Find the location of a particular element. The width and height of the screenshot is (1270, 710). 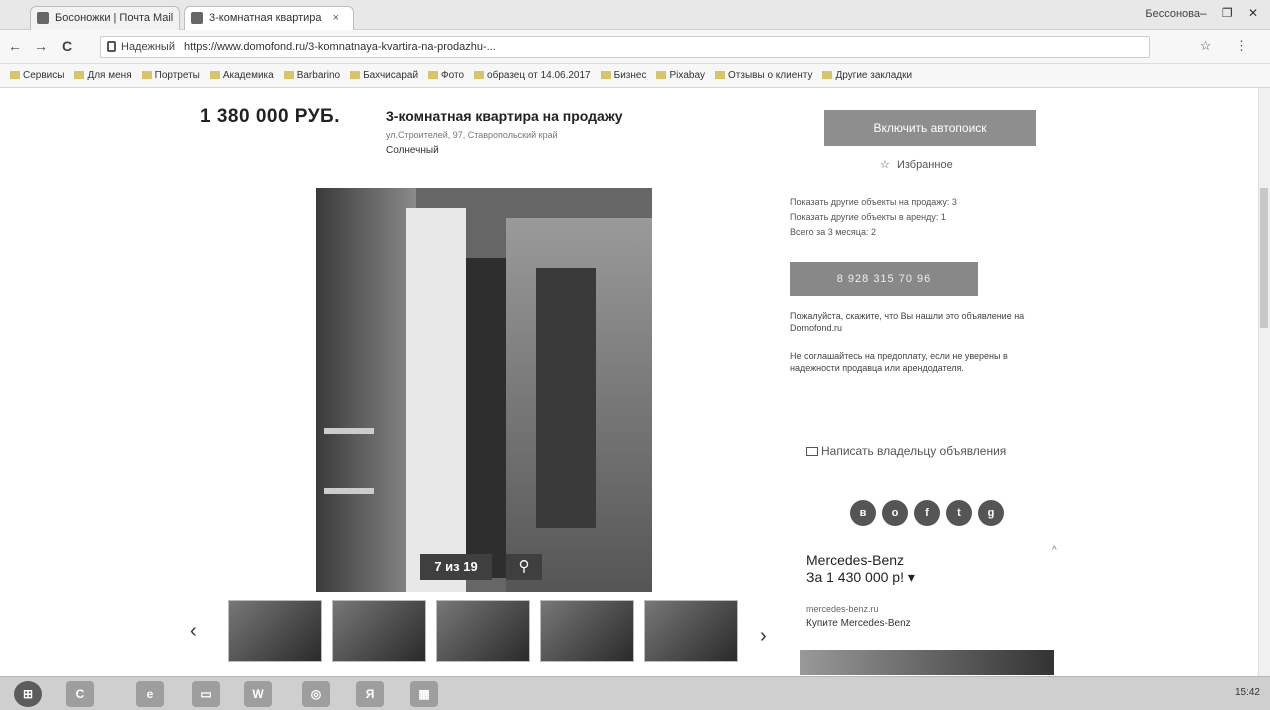

mail-icon is located at coordinates (812, 452).